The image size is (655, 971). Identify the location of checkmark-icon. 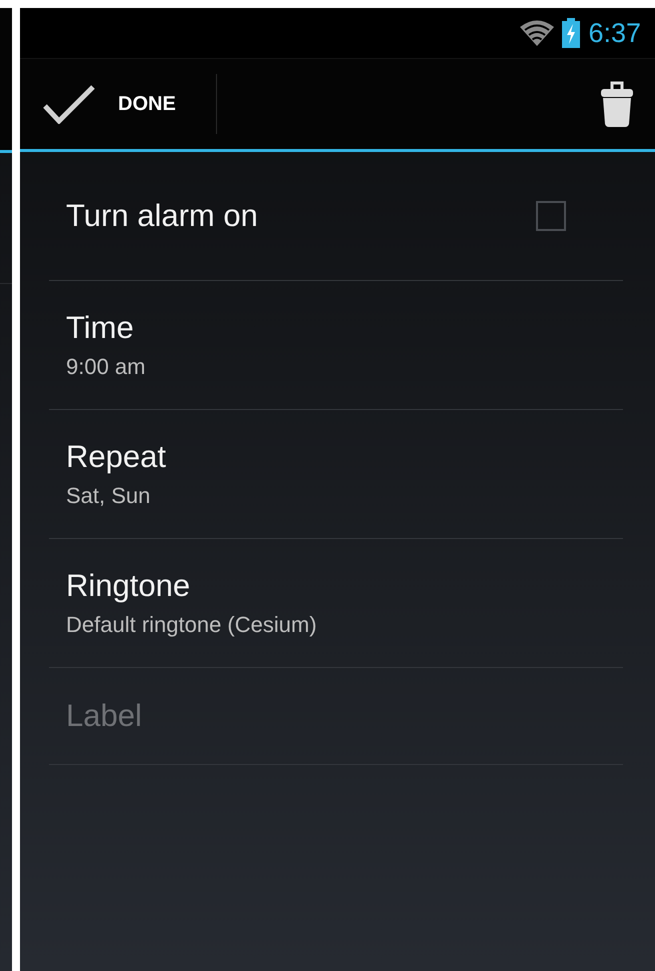
(69, 104).